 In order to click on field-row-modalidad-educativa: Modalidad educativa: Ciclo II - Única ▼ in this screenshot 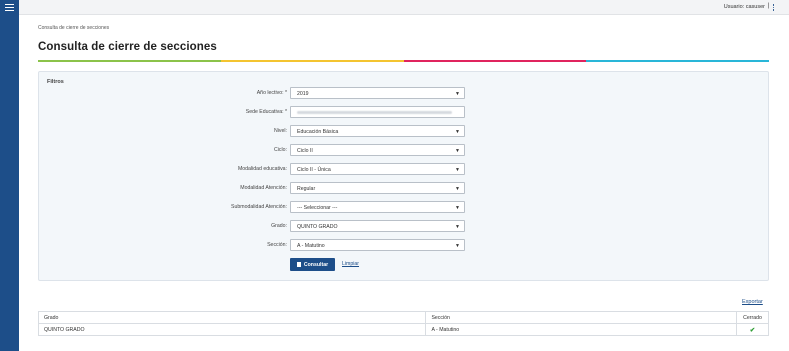, I will do `click(404, 169)`.